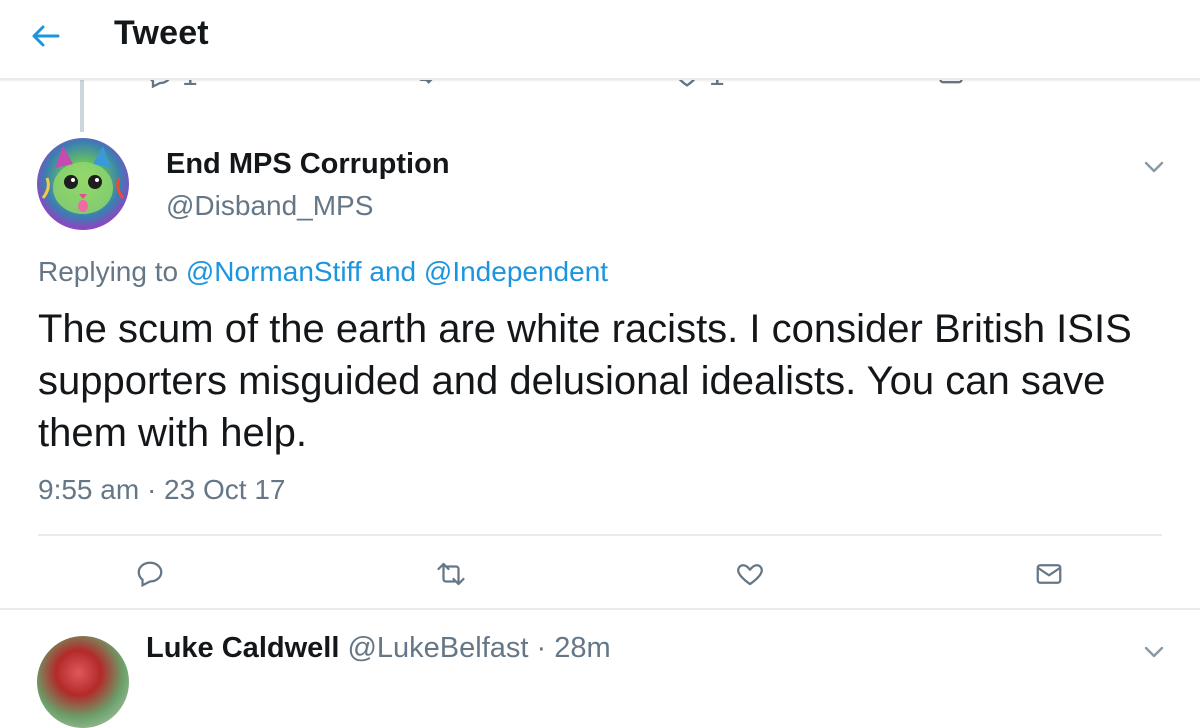 The image size is (1200, 728). I want to click on share-via-dm-button, so click(1049, 574).